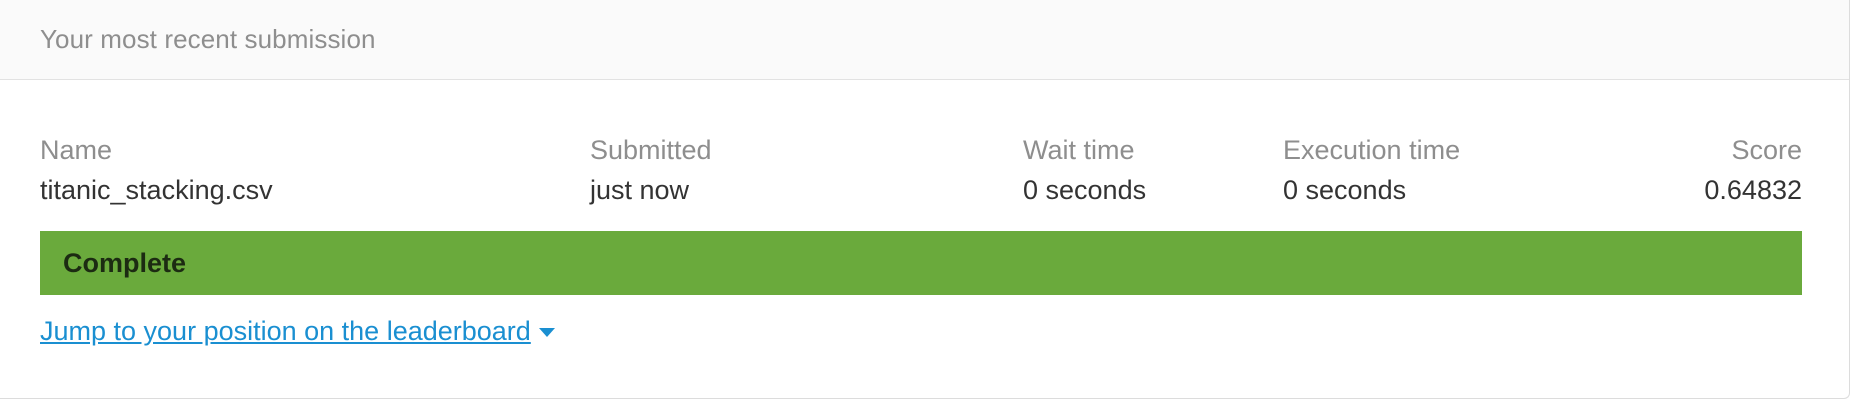 This screenshot has width=1852, height=400. What do you see at coordinates (1085, 190) in the screenshot?
I see `wait-time-value: 0 seconds` at bounding box center [1085, 190].